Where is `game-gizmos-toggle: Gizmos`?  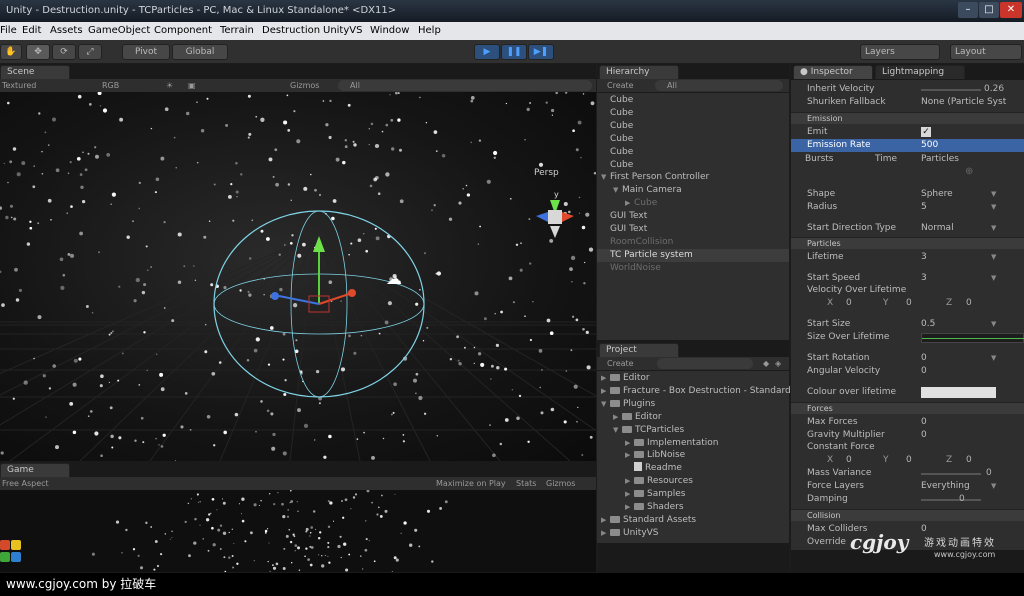 game-gizmos-toggle: Gizmos is located at coordinates (560, 483).